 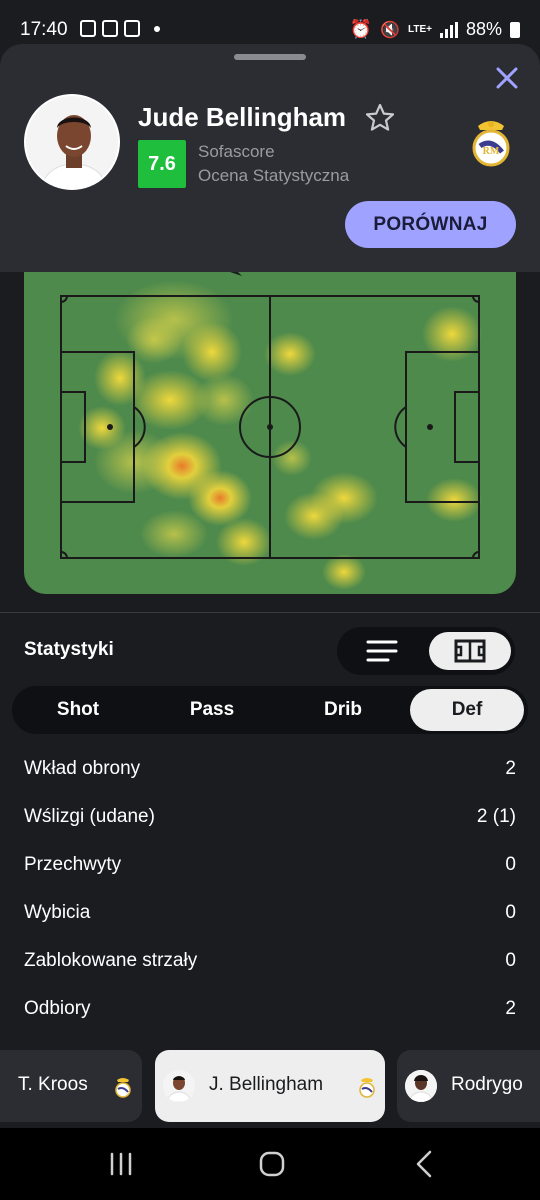 I want to click on signal-icon, so click(x=448, y=29).